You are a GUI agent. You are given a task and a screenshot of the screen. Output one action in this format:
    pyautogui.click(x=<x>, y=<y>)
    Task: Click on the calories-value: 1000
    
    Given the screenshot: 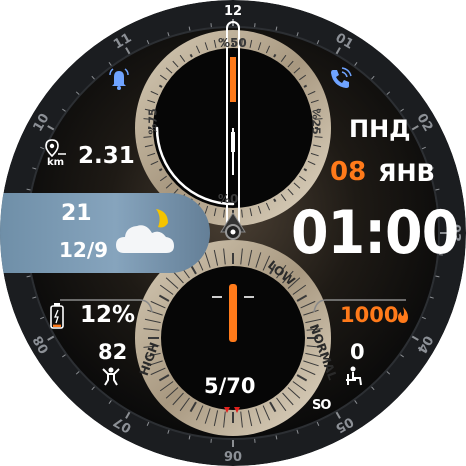 What is the action you would take?
    pyautogui.click(x=369, y=315)
    